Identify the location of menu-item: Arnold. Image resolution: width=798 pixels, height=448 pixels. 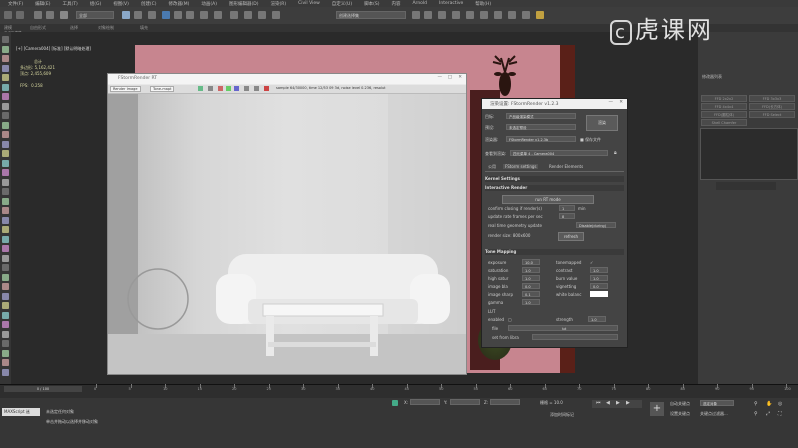
(419, 3).